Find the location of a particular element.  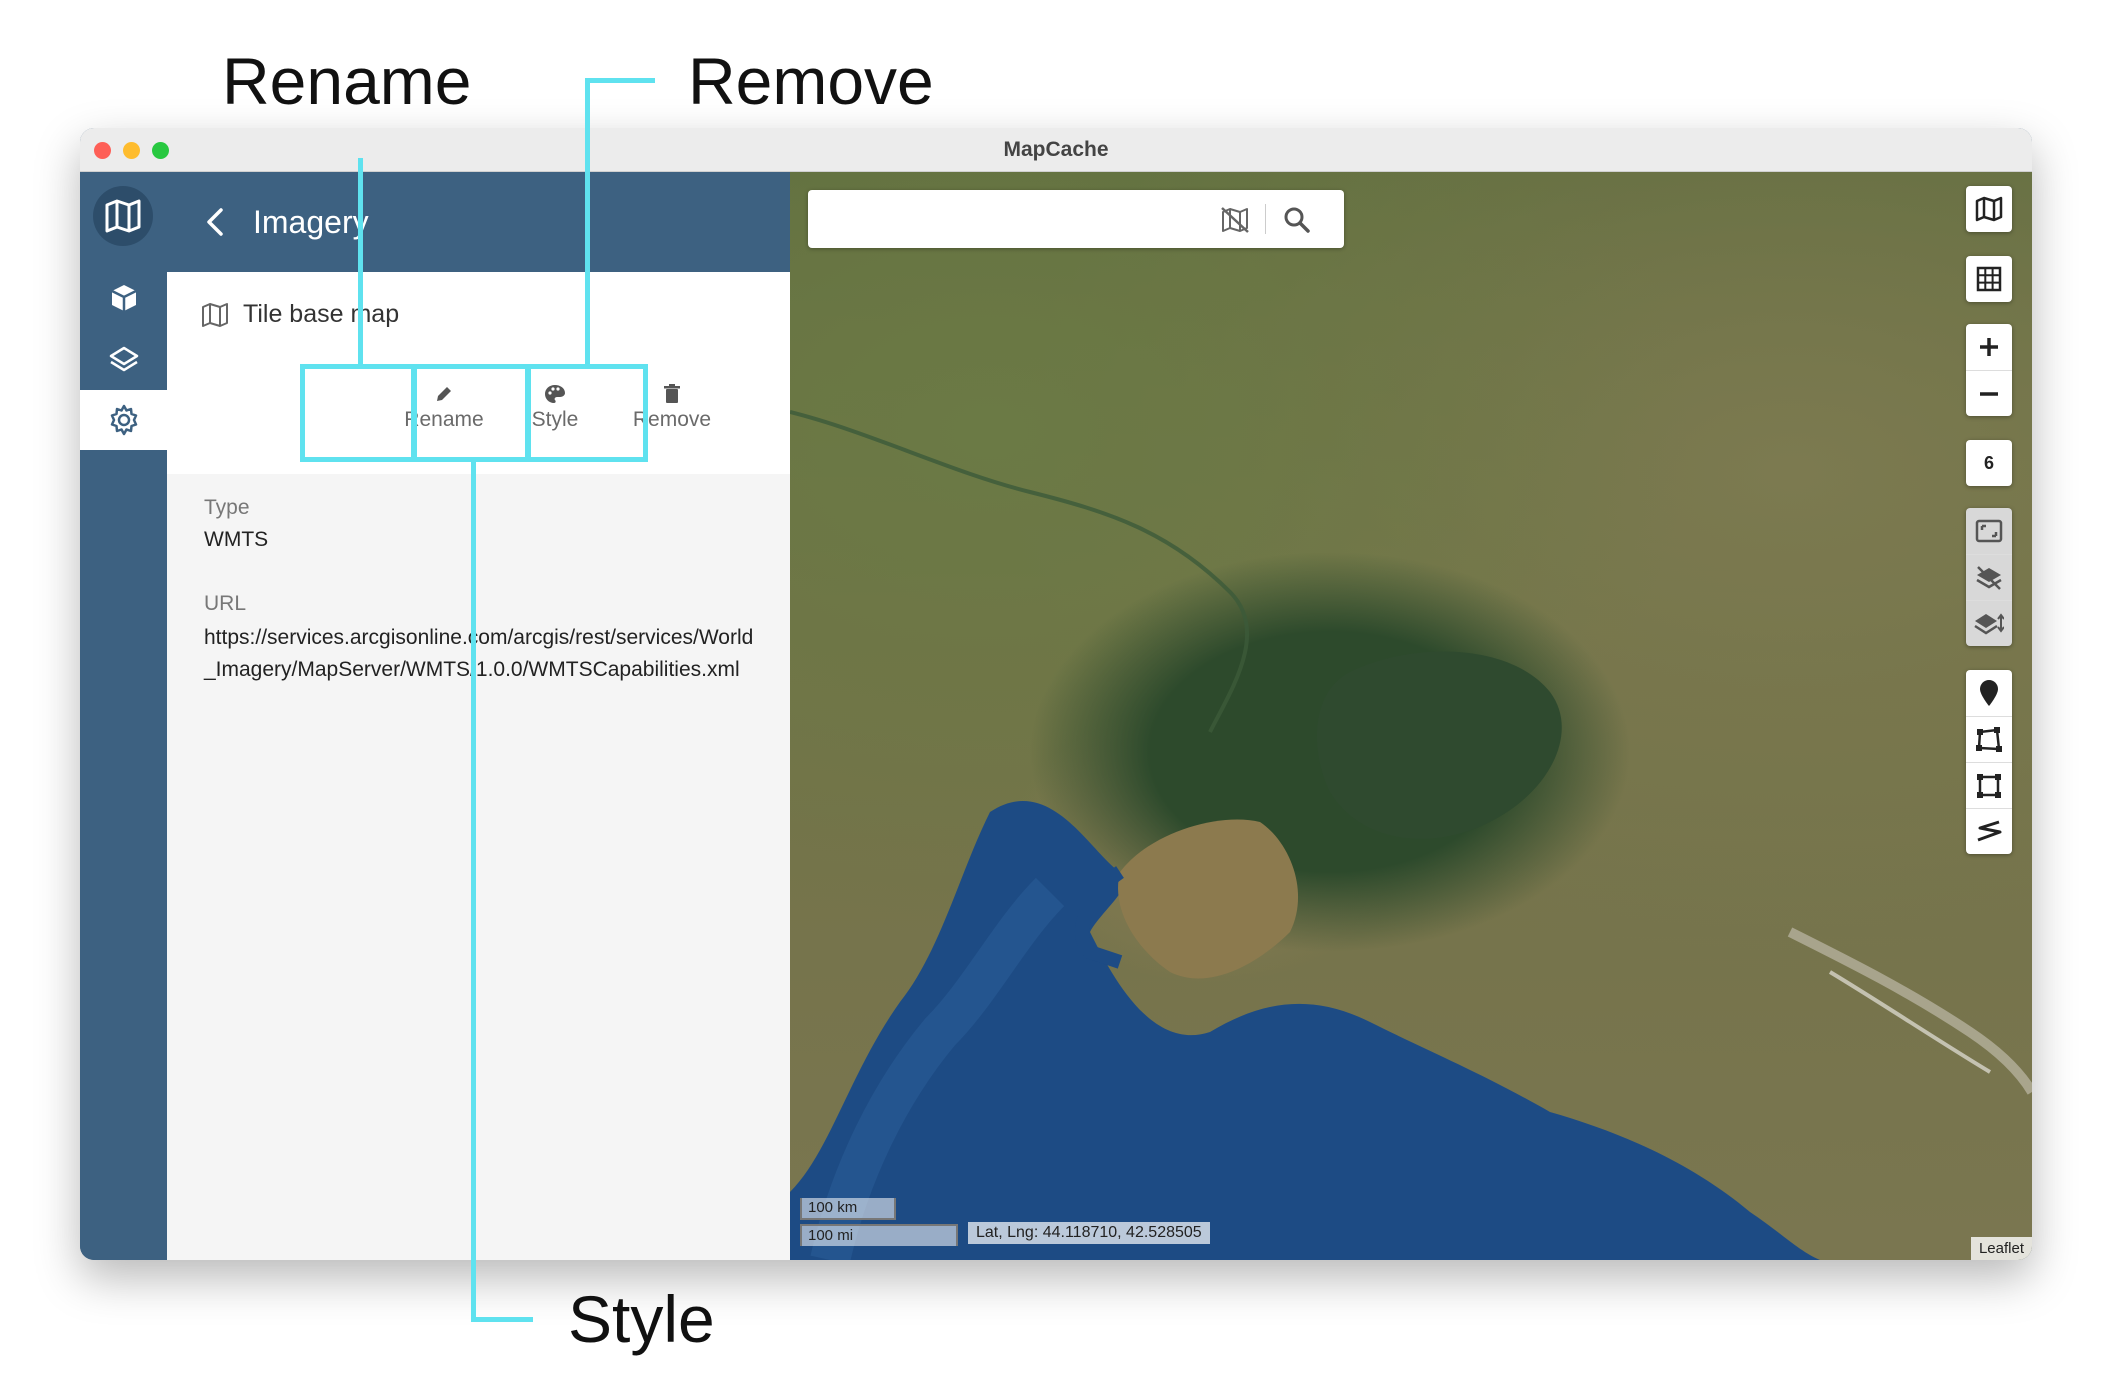

basemap-control is located at coordinates (1989, 209).